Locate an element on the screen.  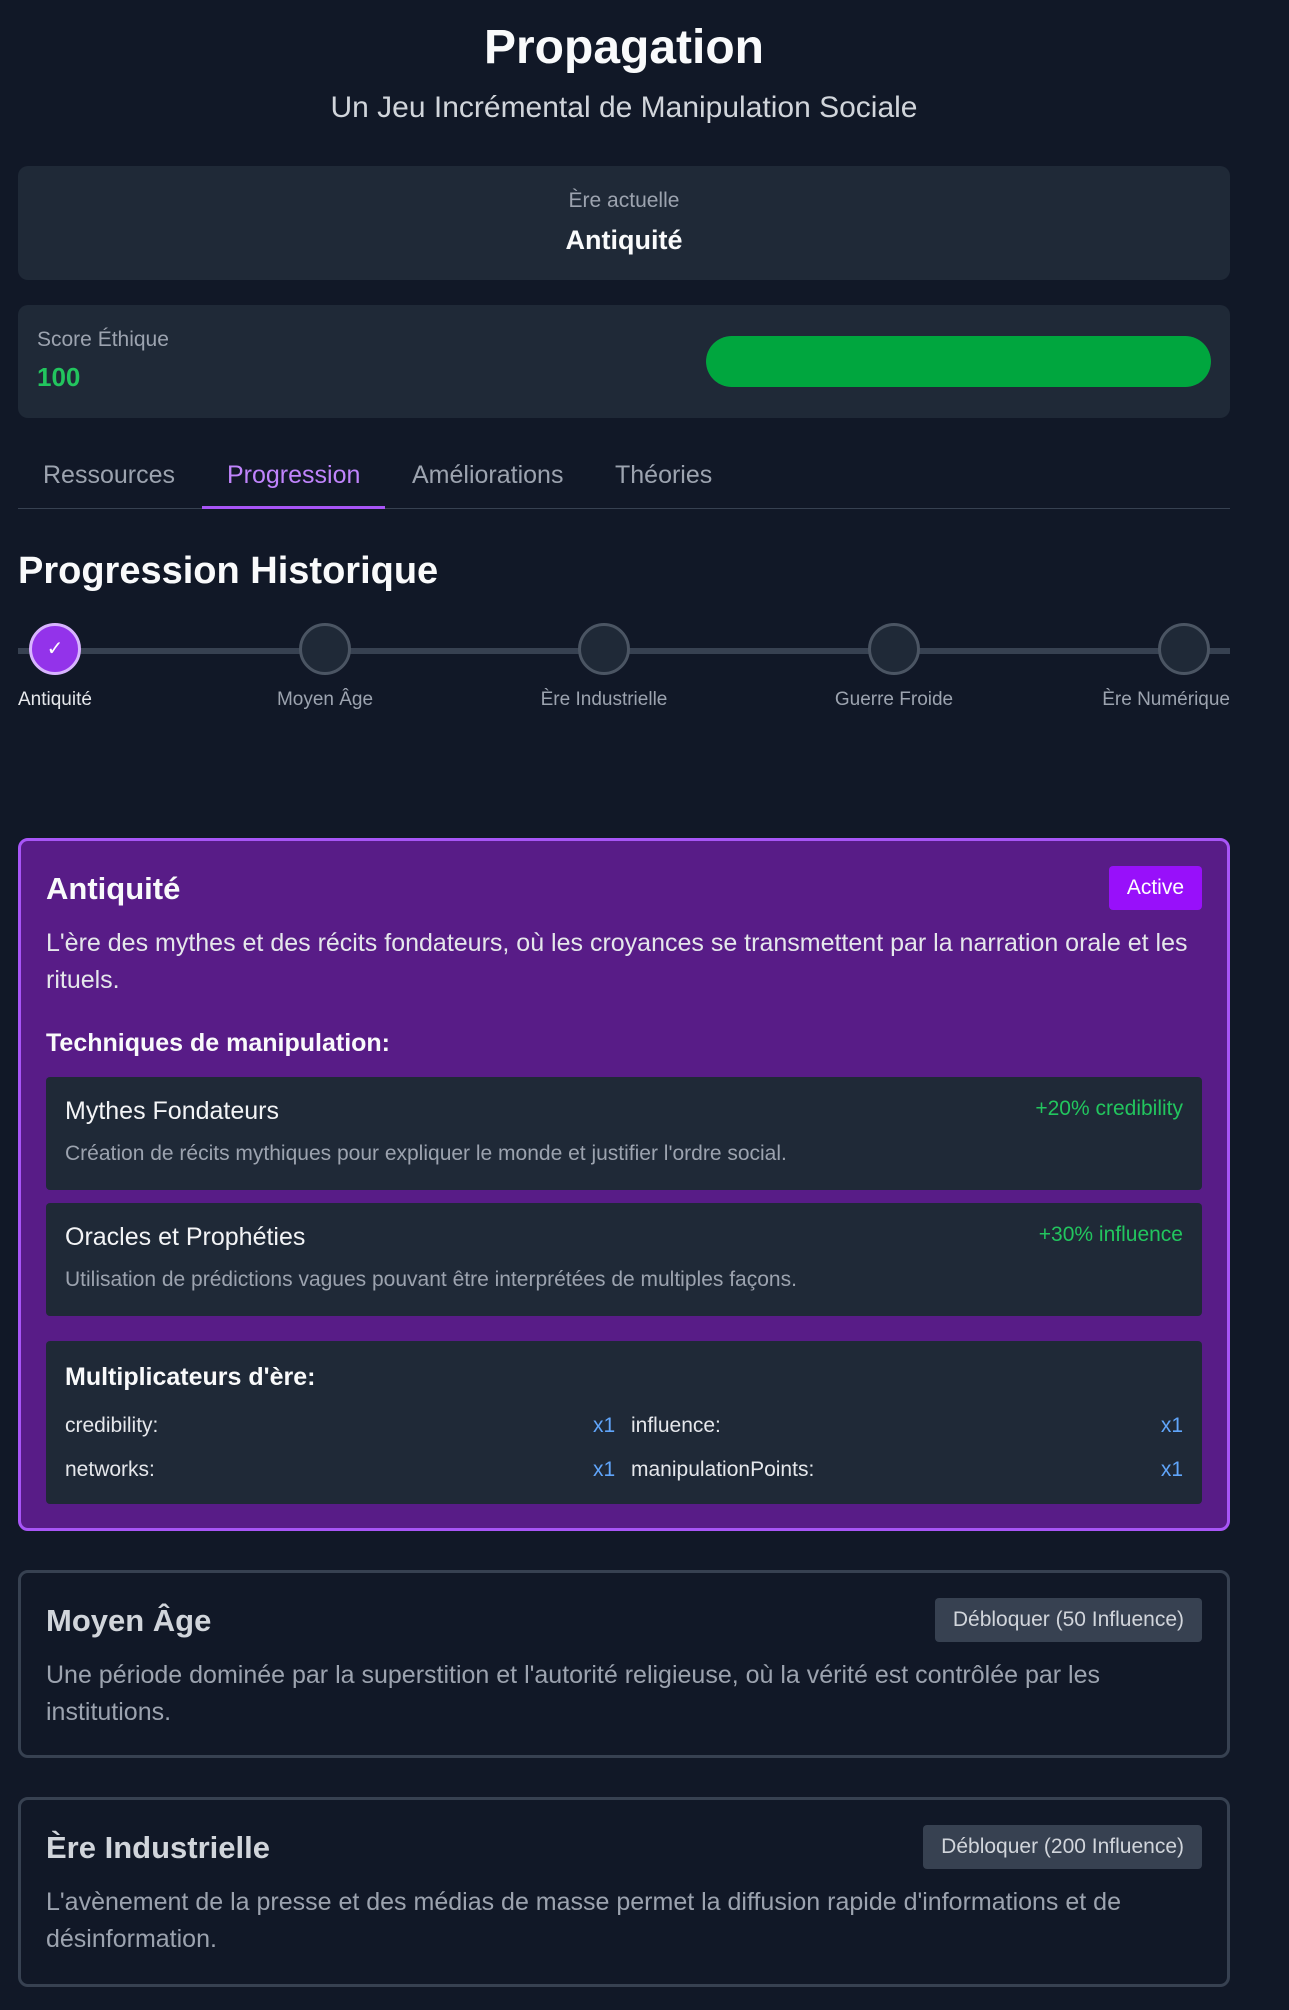
tab-ressources: Ressources is located at coordinates (109, 475).